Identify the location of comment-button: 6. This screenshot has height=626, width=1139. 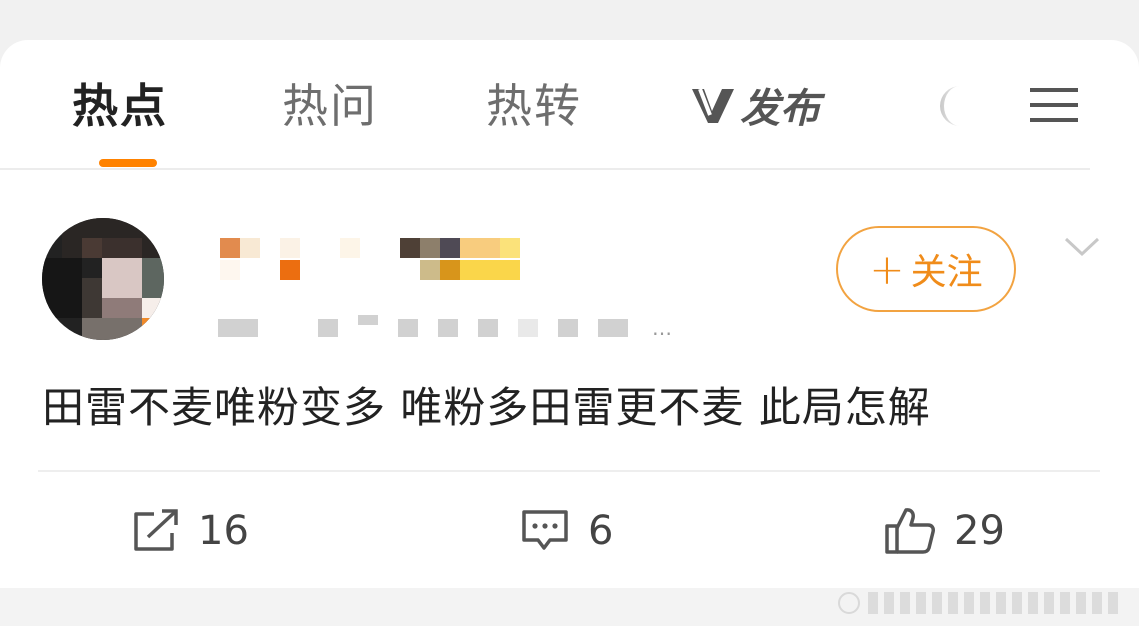
(566, 531).